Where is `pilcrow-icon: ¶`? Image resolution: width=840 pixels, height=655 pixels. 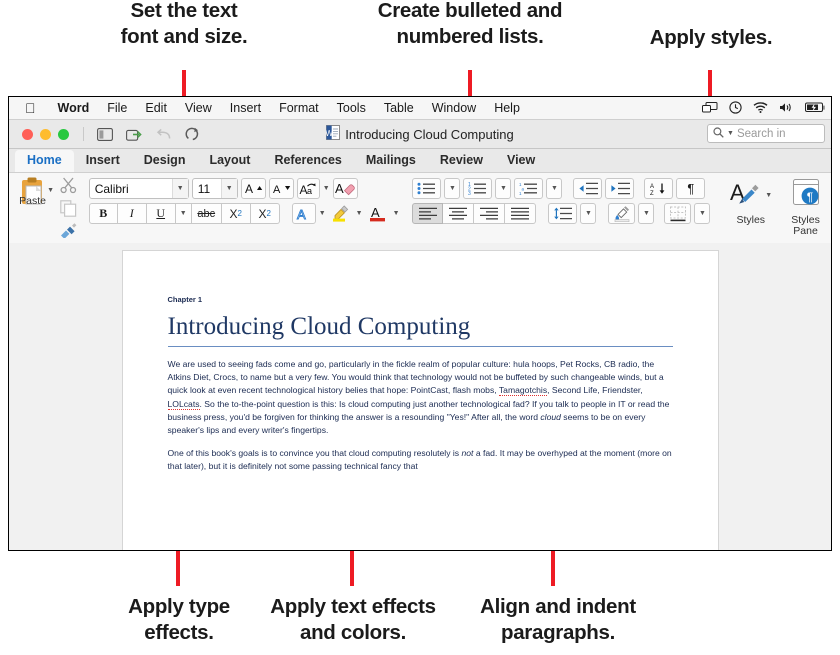 pilcrow-icon: ¶ is located at coordinates (691, 188).